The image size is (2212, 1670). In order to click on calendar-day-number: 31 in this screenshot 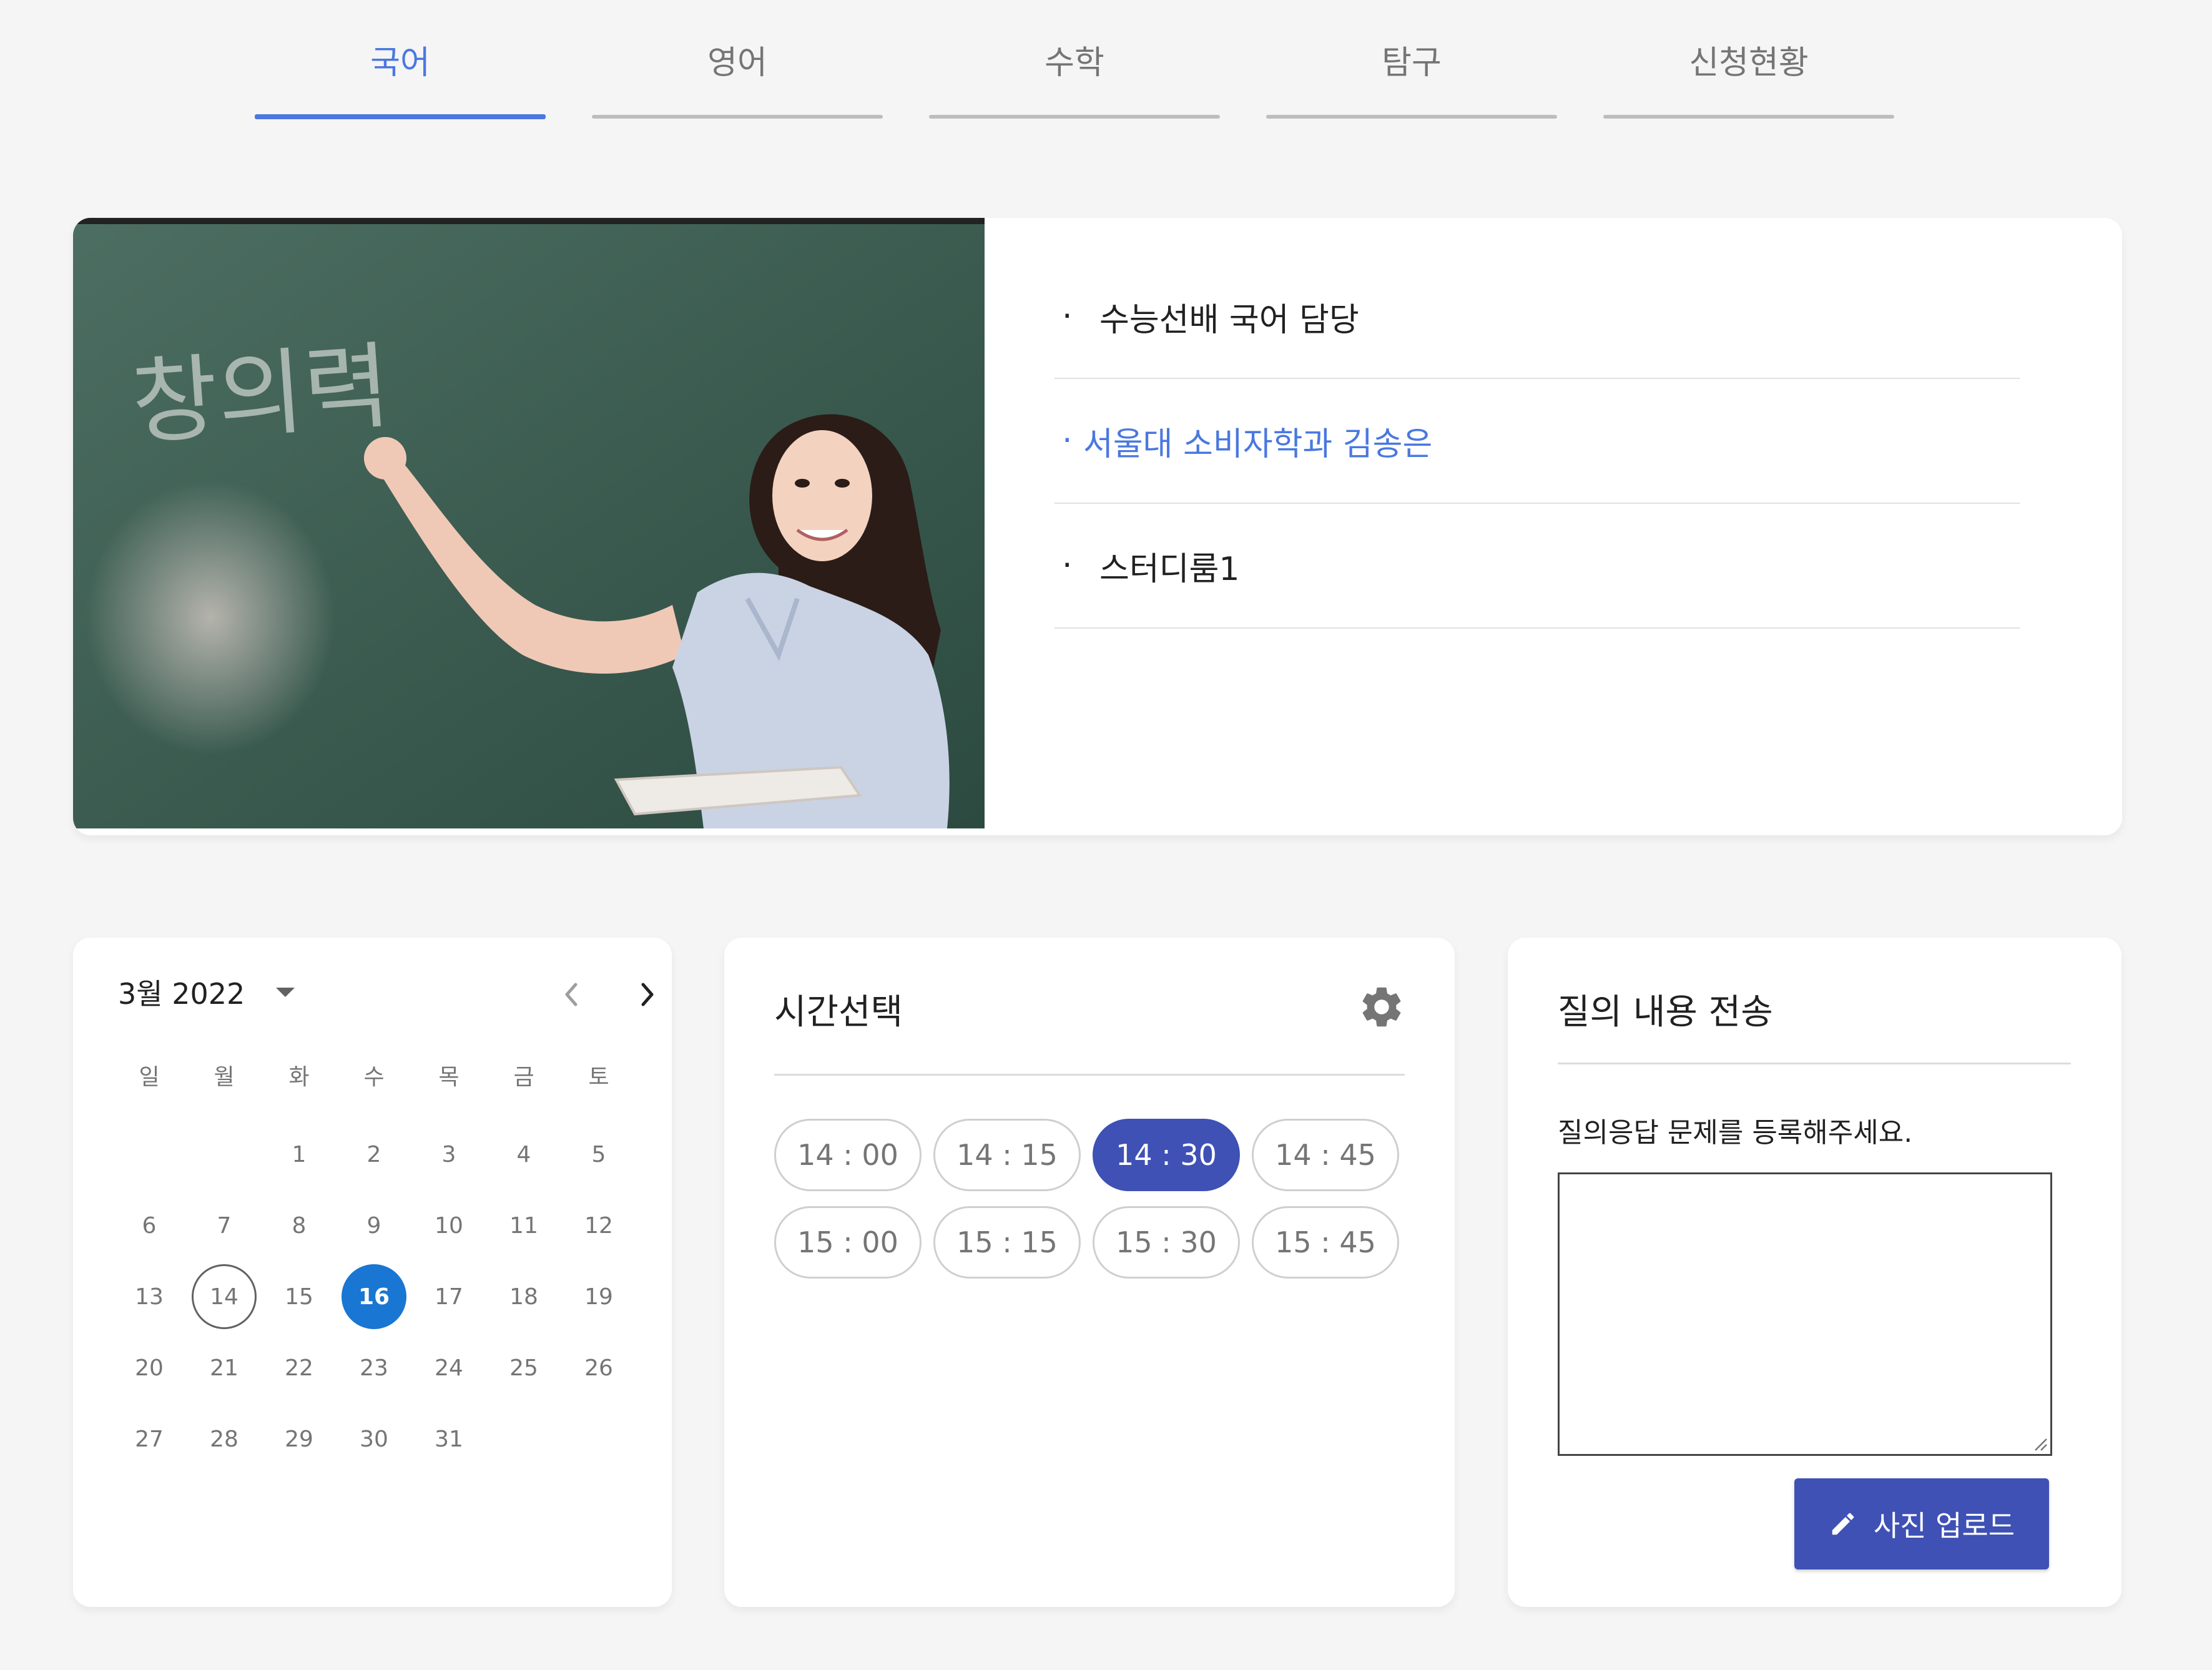, I will do `click(449, 1439)`.